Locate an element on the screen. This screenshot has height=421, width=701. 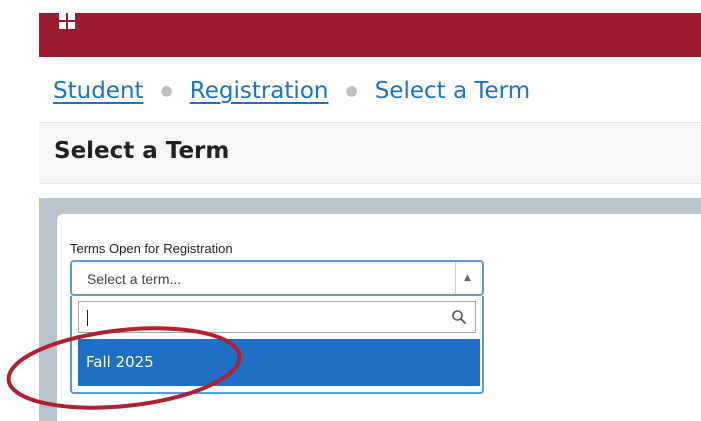
text-cursor is located at coordinates (87, 318).